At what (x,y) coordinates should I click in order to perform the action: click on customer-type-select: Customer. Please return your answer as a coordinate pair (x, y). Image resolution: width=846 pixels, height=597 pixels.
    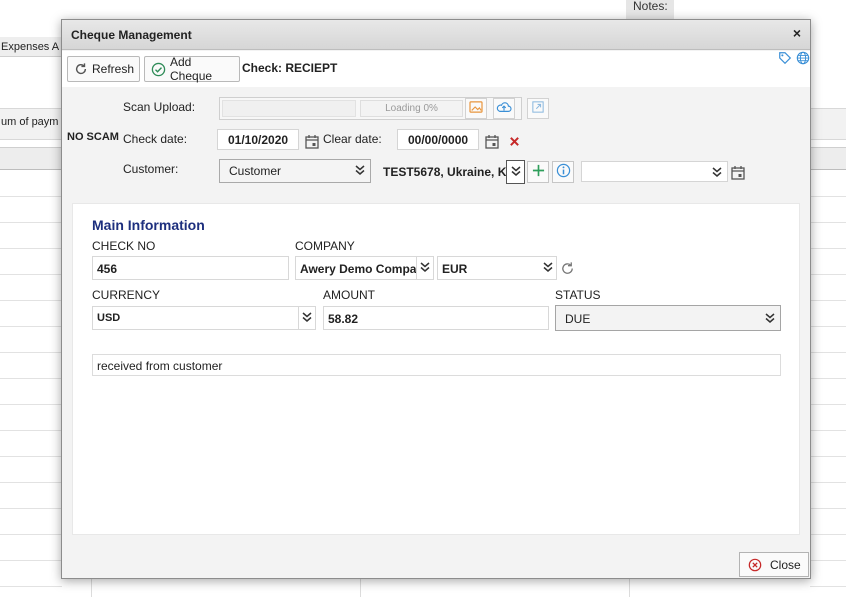
    Looking at the image, I should click on (295, 171).